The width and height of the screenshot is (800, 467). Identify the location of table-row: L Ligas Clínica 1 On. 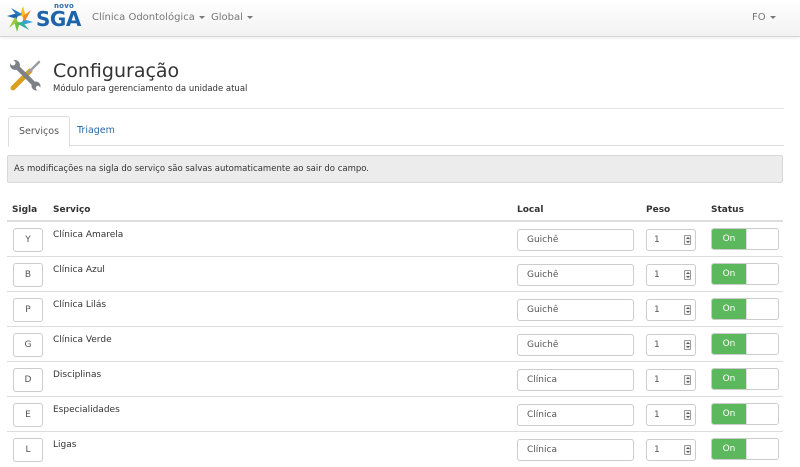
(395, 449).